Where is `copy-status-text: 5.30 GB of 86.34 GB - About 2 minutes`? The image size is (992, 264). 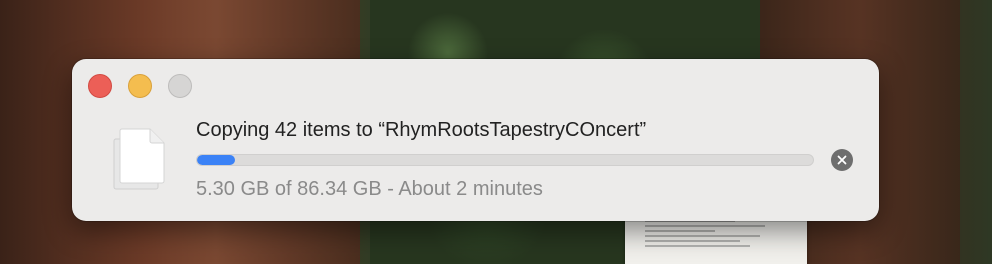 copy-status-text: 5.30 GB of 86.34 GB - About 2 minutes is located at coordinates (369, 189).